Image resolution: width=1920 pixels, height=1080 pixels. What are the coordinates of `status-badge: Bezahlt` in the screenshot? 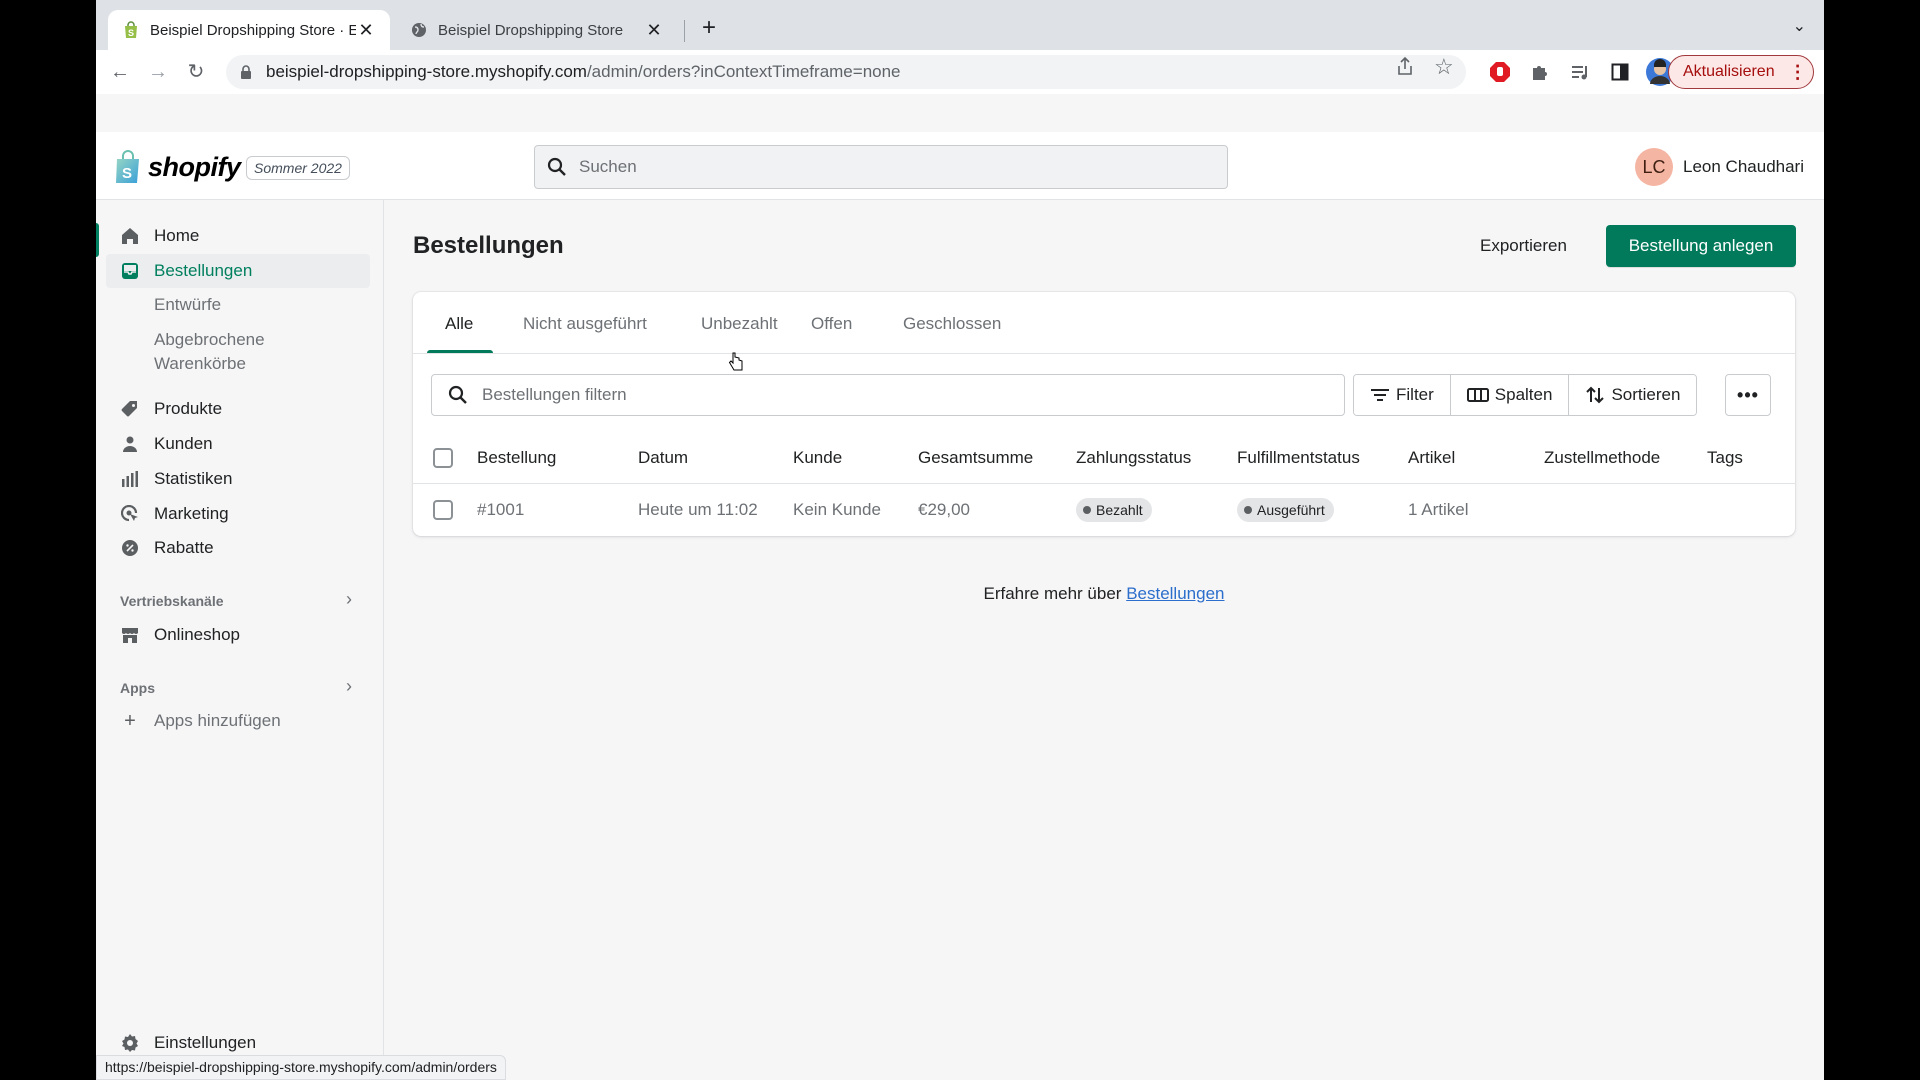 It's located at (1114, 510).